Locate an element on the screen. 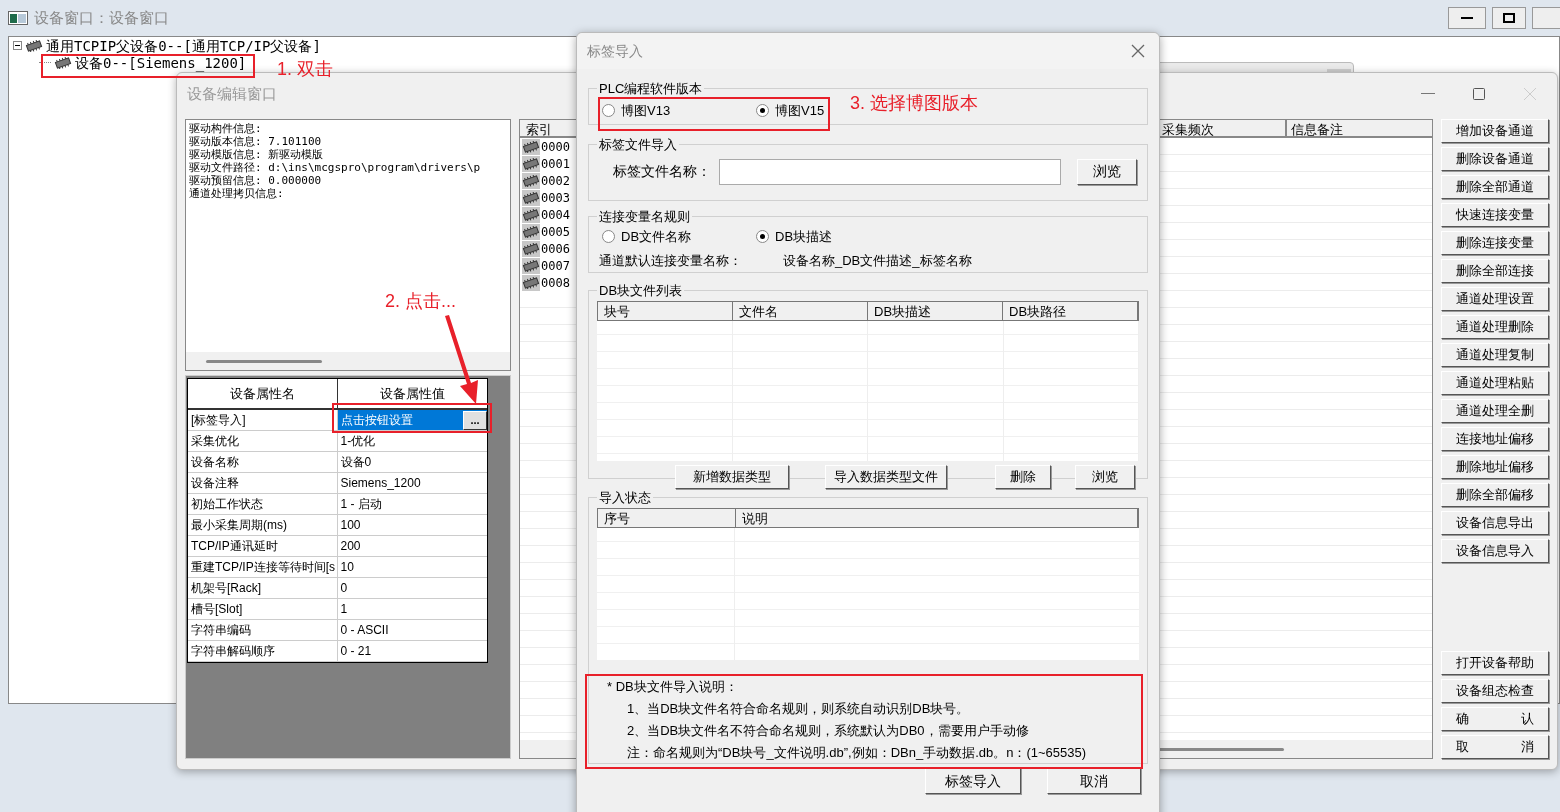  property-name: 字符串解码顺序 is located at coordinates (263, 651).